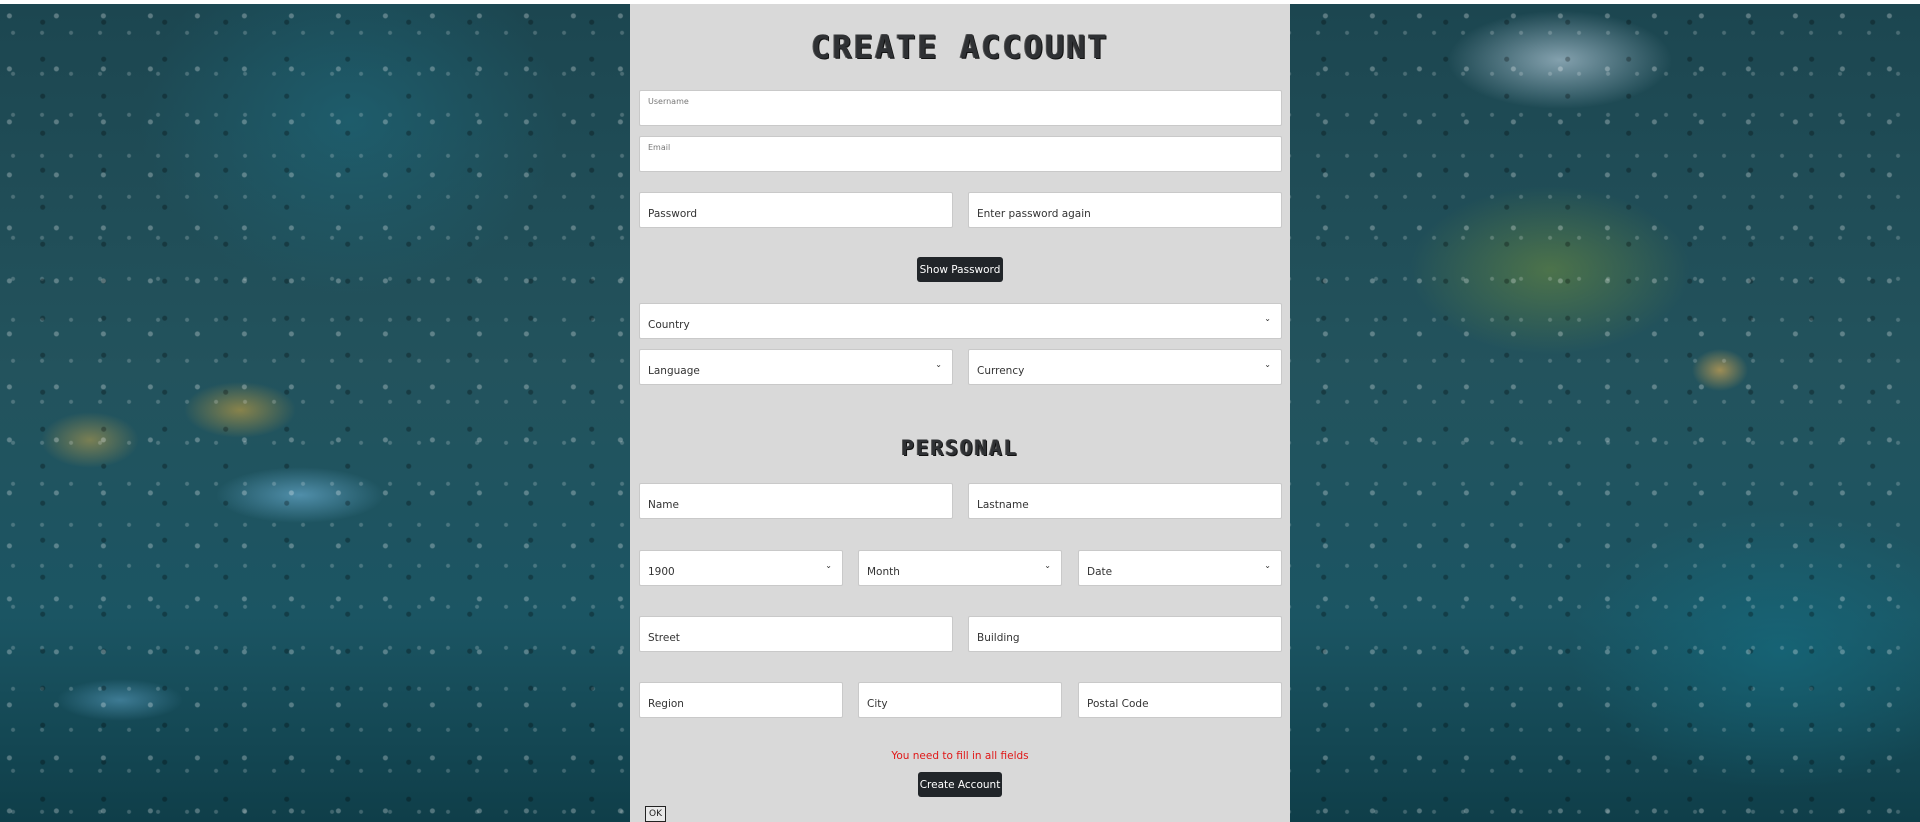 This screenshot has width=1920, height=822. What do you see at coordinates (796, 501) in the screenshot?
I see `name-input: Name` at bounding box center [796, 501].